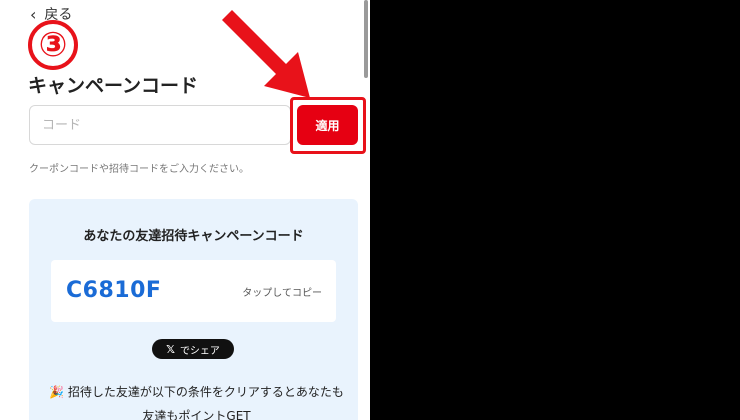 The image size is (740, 420). What do you see at coordinates (366, 39) in the screenshot?
I see `scrollbar` at bounding box center [366, 39].